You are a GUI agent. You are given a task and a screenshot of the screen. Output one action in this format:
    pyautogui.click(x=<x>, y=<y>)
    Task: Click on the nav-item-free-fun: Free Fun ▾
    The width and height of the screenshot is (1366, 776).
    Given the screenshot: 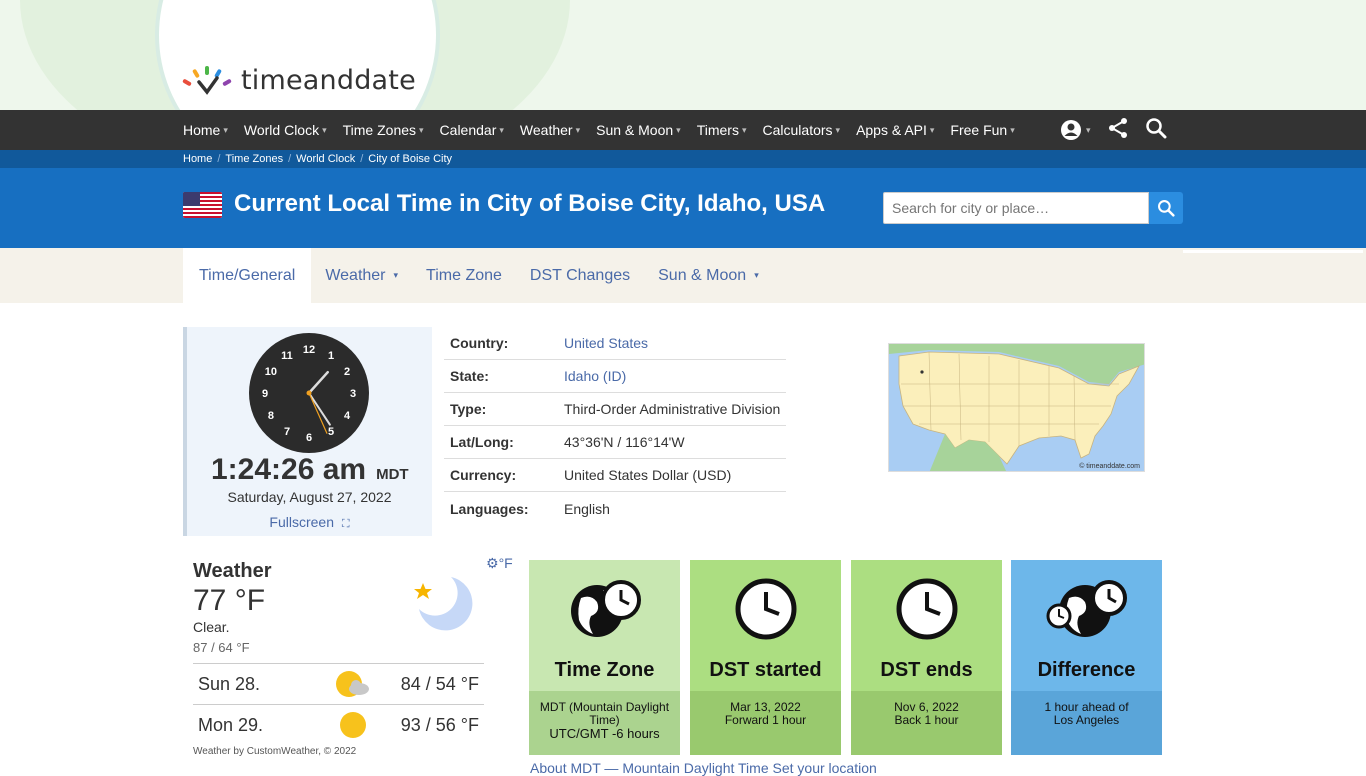 What is the action you would take?
    pyautogui.click(x=982, y=130)
    